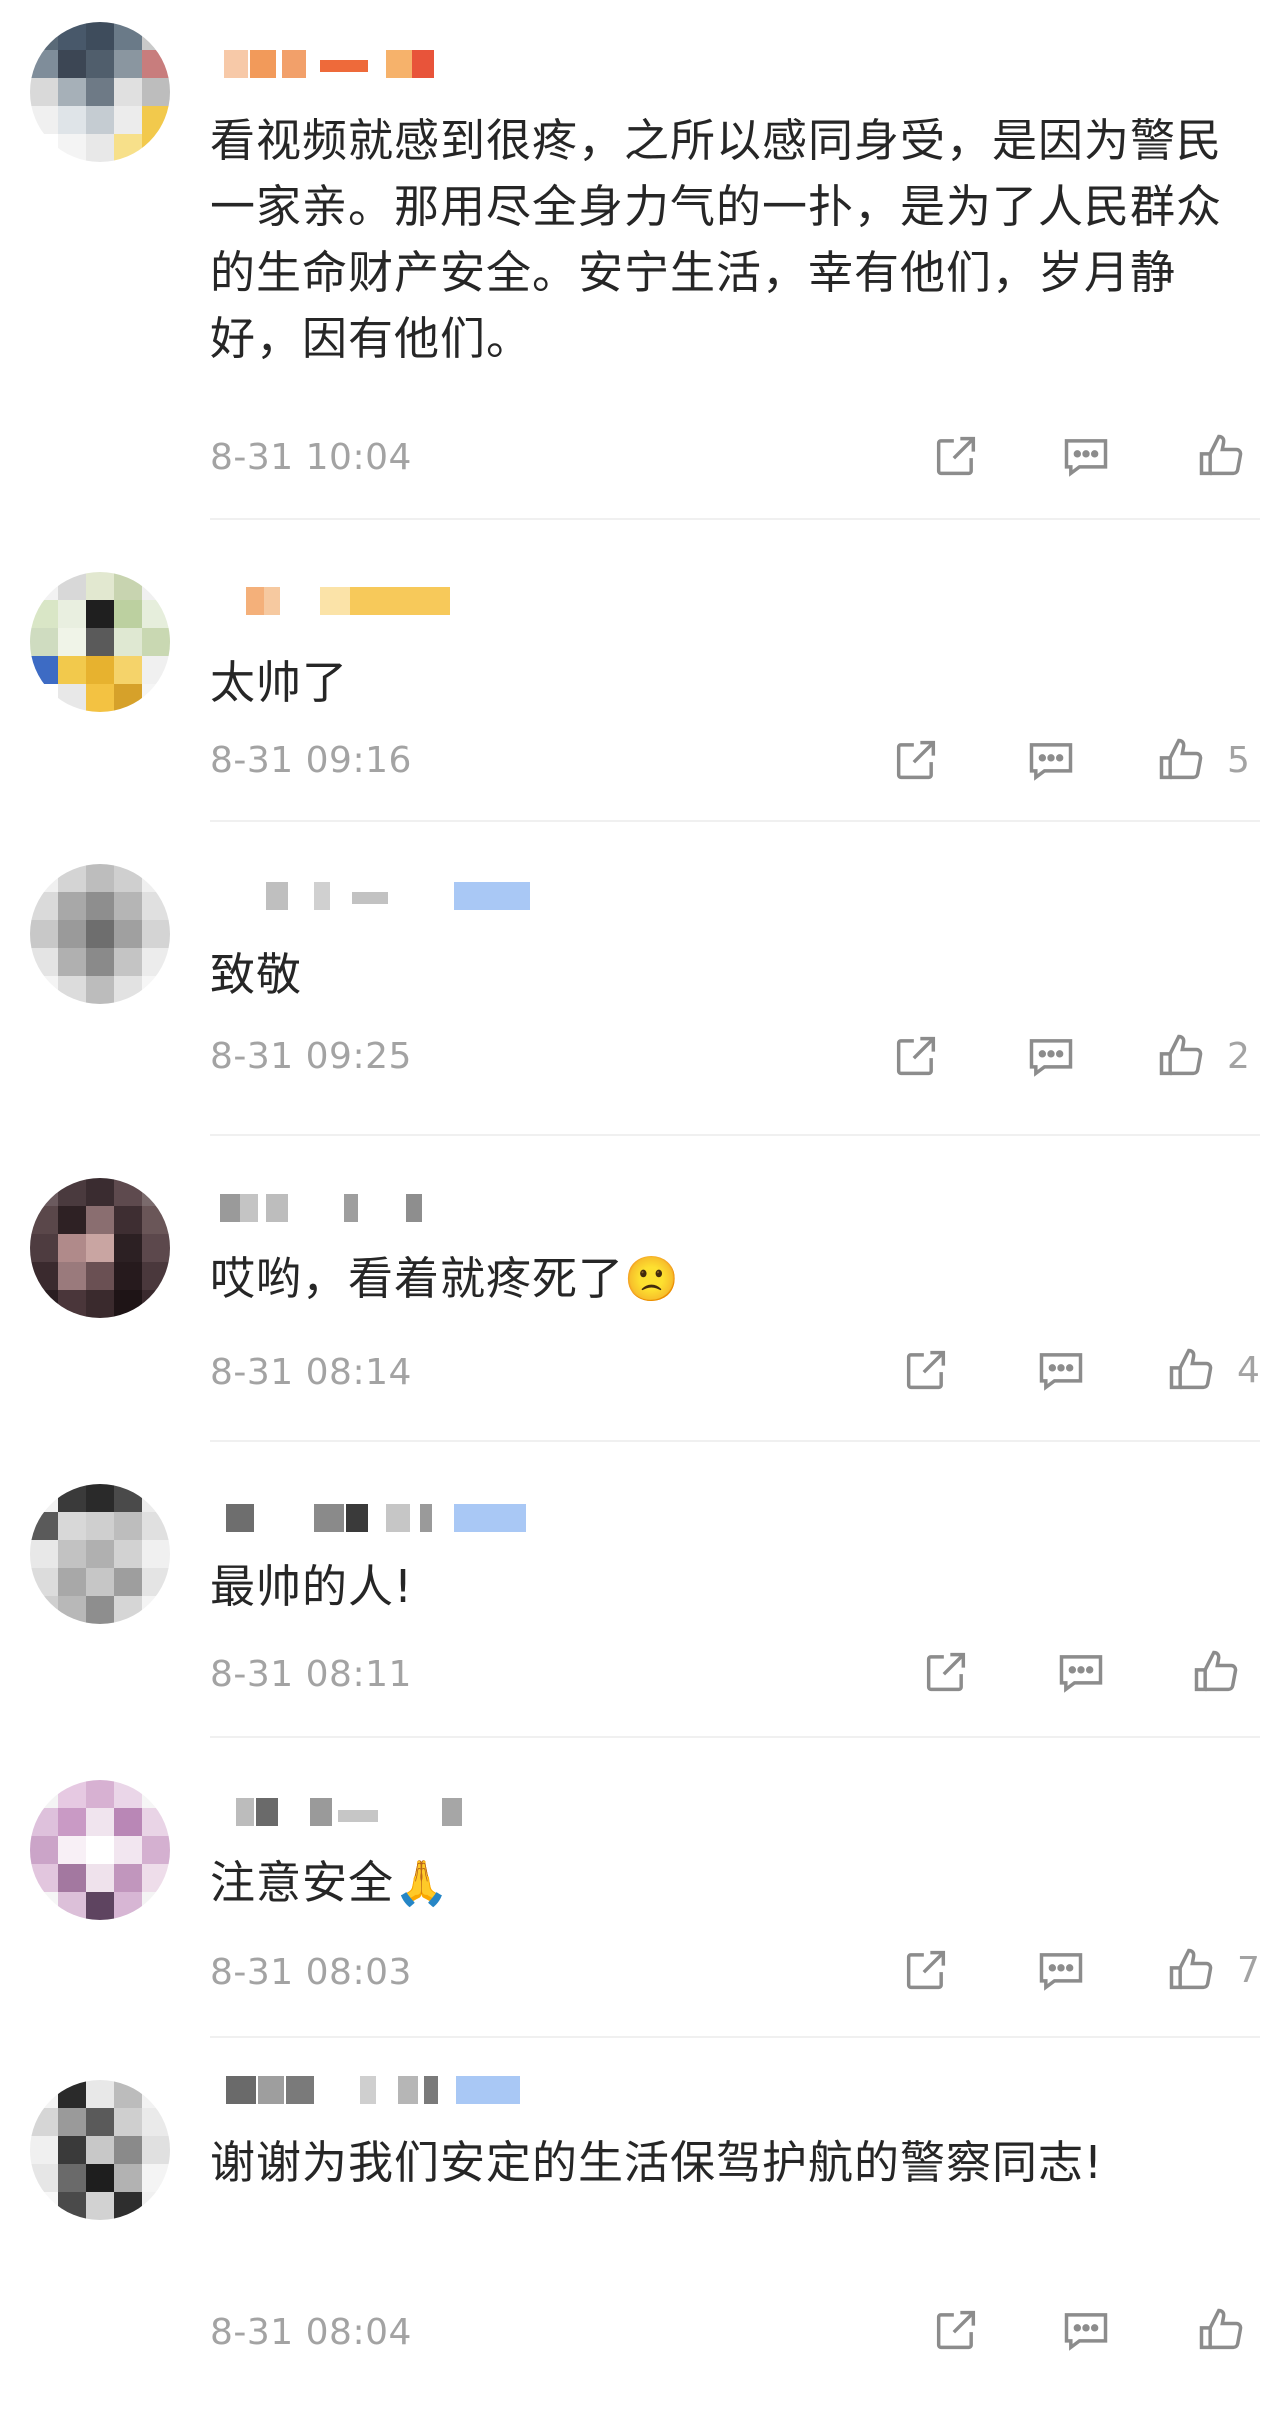  I want to click on praying-hands-emoji-icon: 🙏, so click(422, 1883).